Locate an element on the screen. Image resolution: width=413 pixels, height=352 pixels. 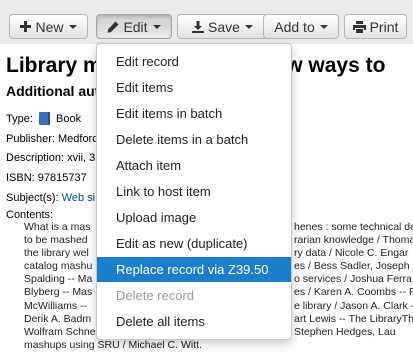
print-button: Print is located at coordinates (375, 26).